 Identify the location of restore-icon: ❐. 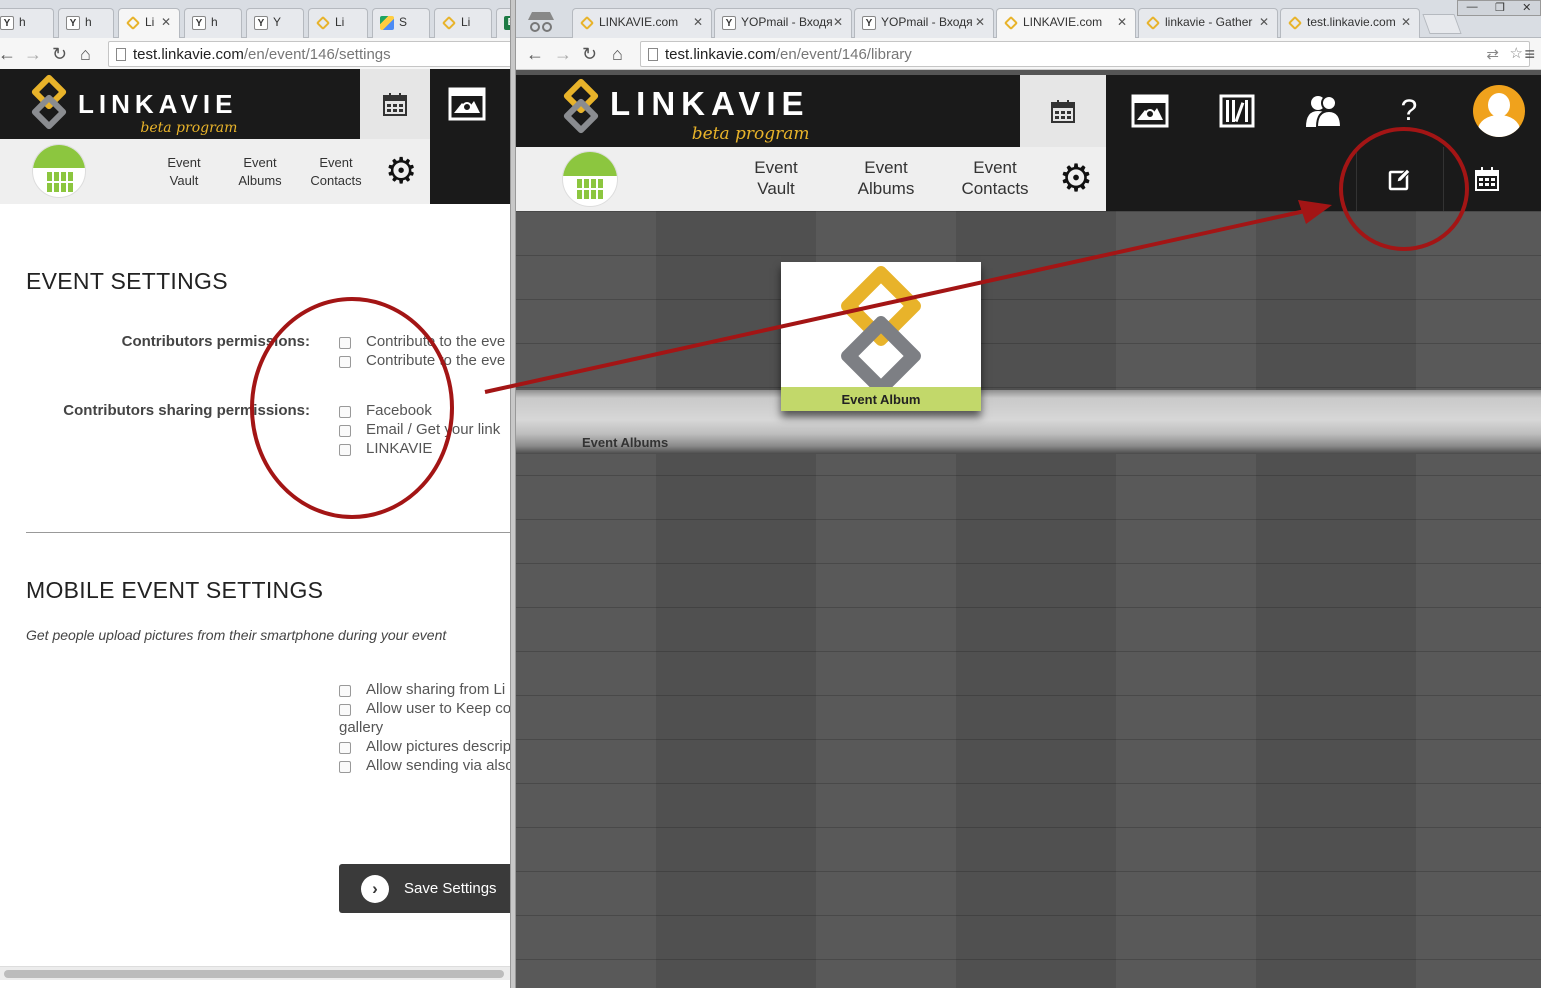
(1500, 8).